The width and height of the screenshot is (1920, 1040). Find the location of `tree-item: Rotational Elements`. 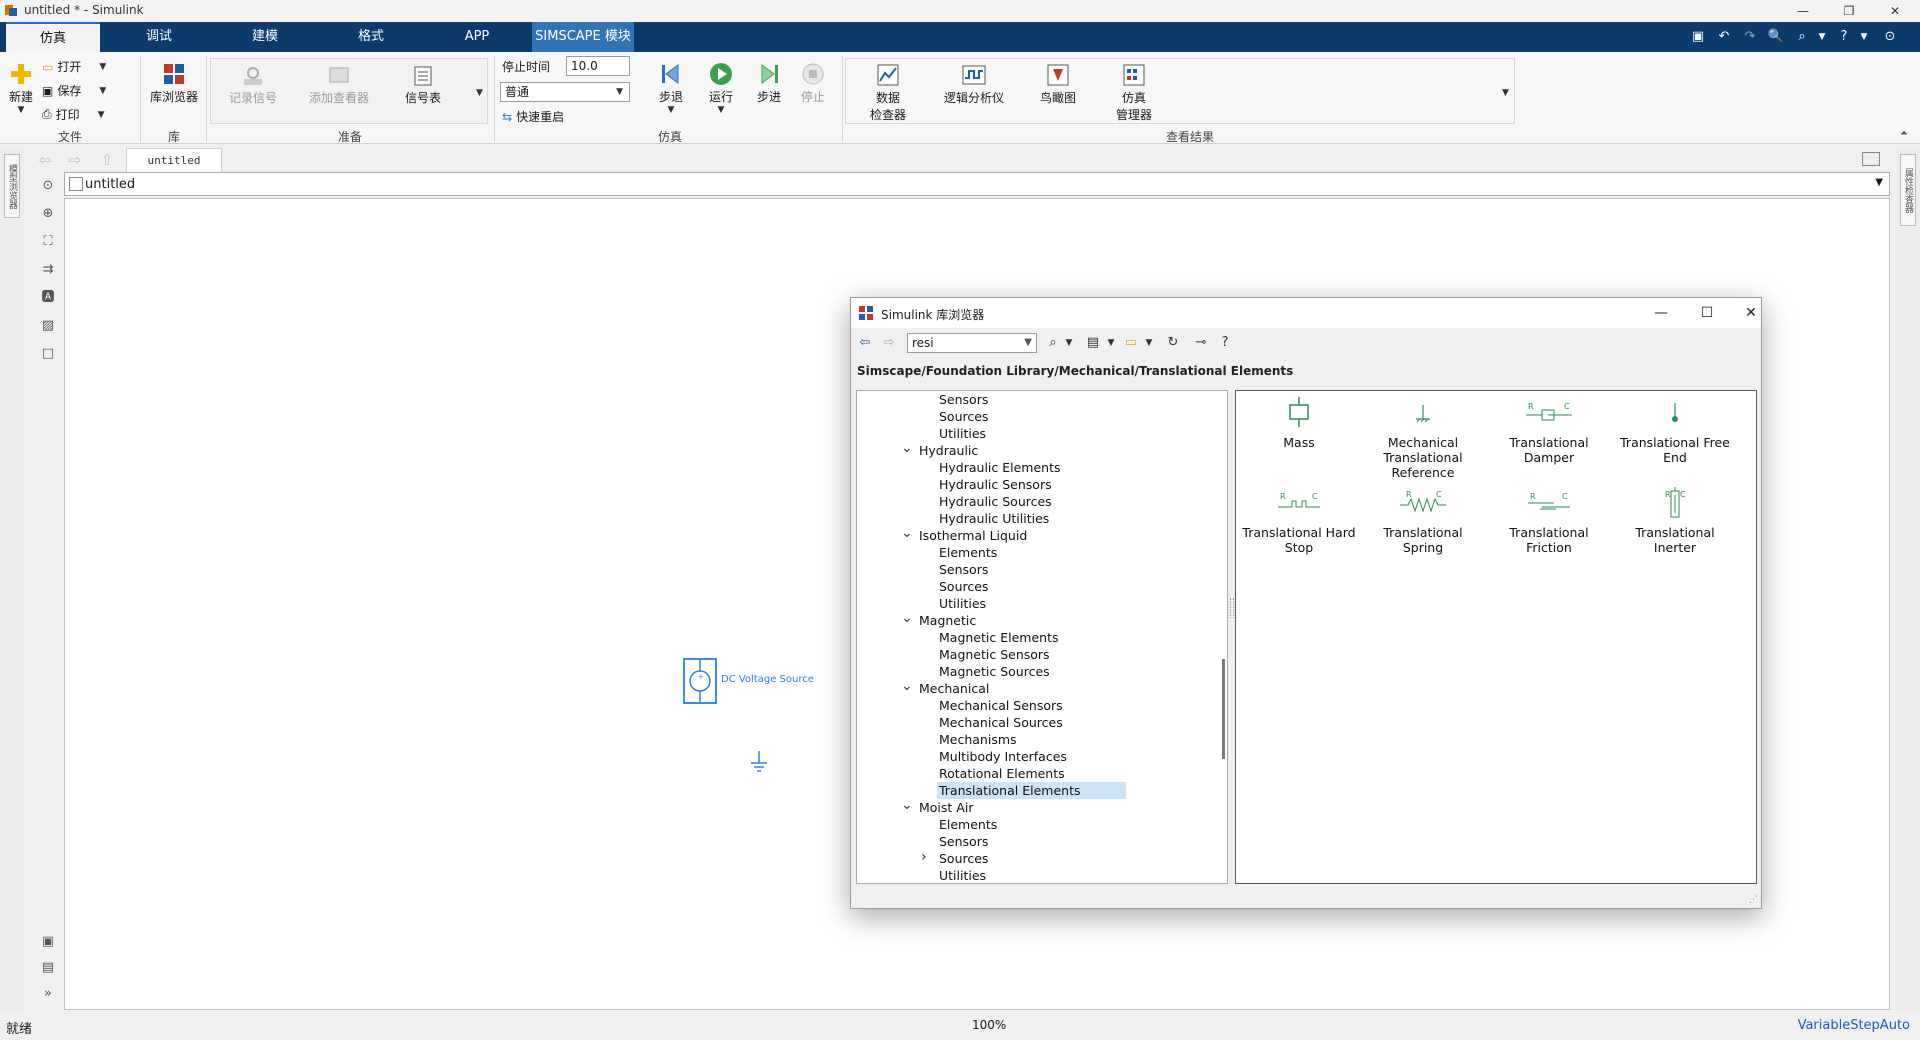

tree-item: Rotational Elements is located at coordinates (1002, 773).